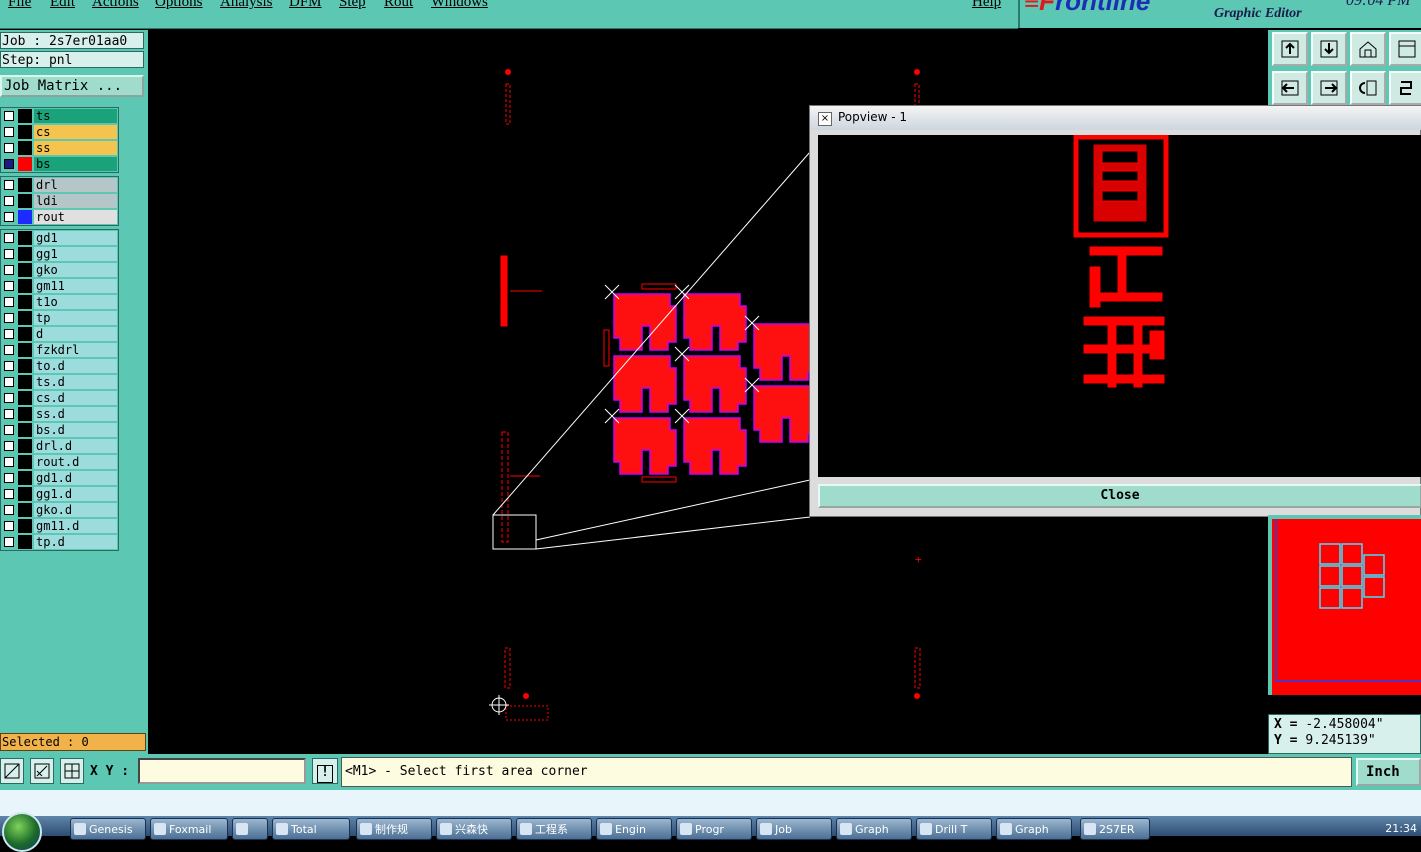 This screenshot has width=1421, height=852. I want to click on taskbar-item: Drill T, so click(954, 829).